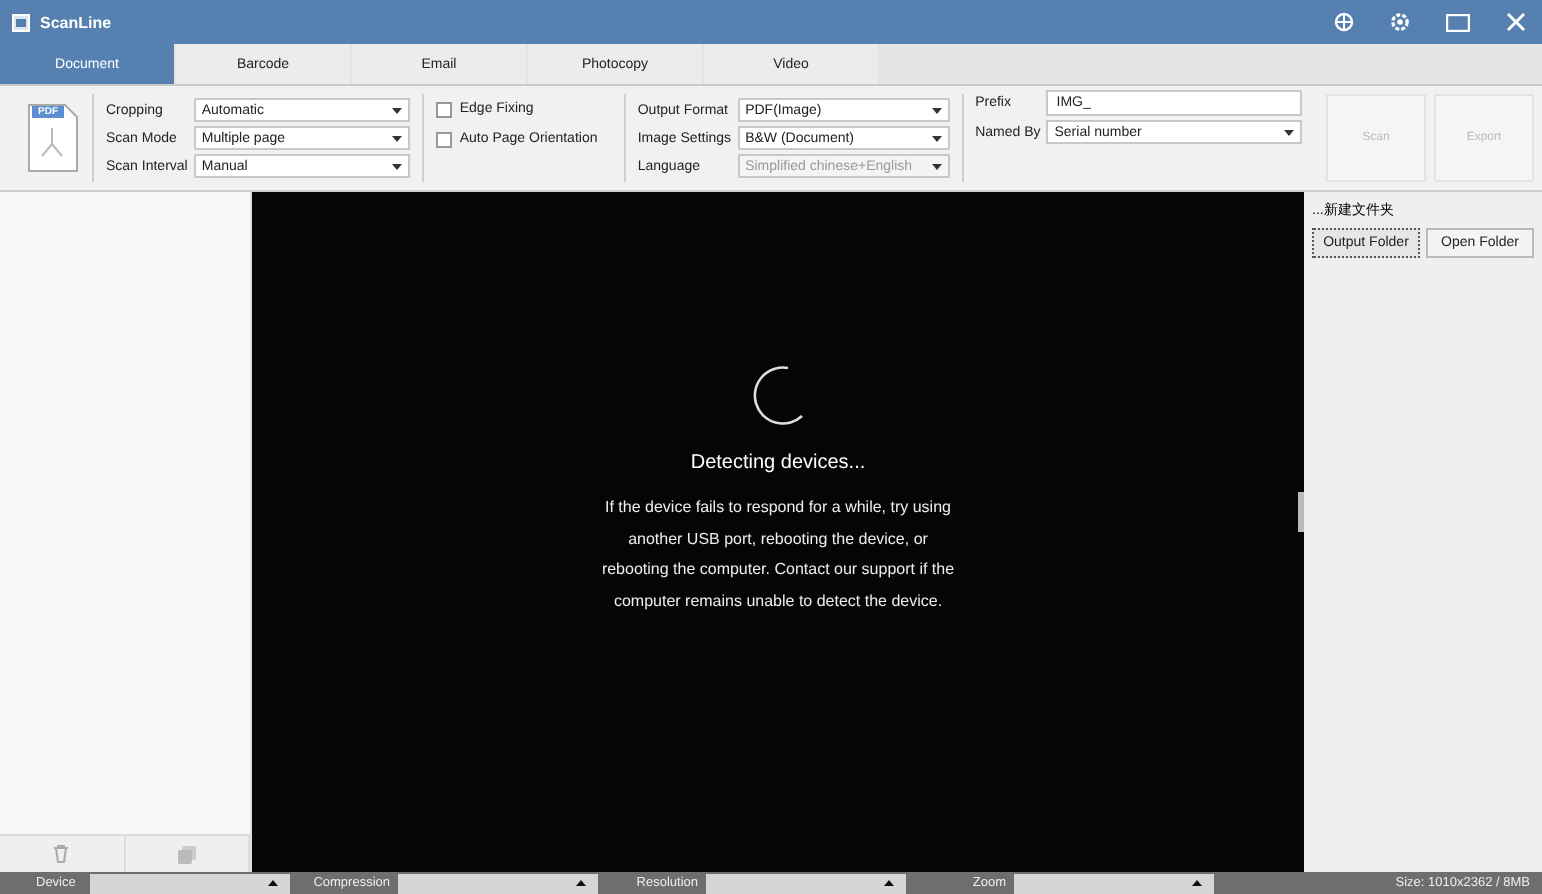 Image resolution: width=1542 pixels, height=894 pixels. What do you see at coordinates (1516, 22) in the screenshot?
I see `close-icon` at bounding box center [1516, 22].